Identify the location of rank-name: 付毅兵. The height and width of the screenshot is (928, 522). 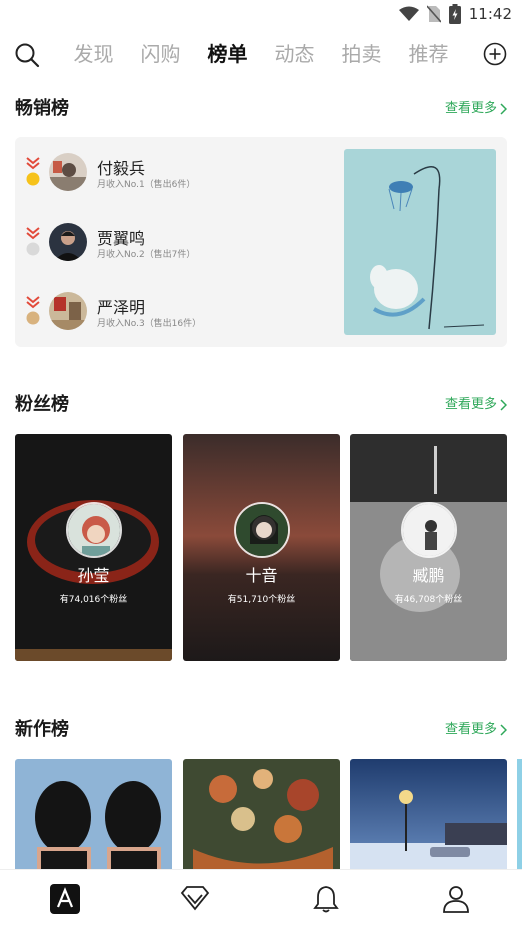
(121, 167).